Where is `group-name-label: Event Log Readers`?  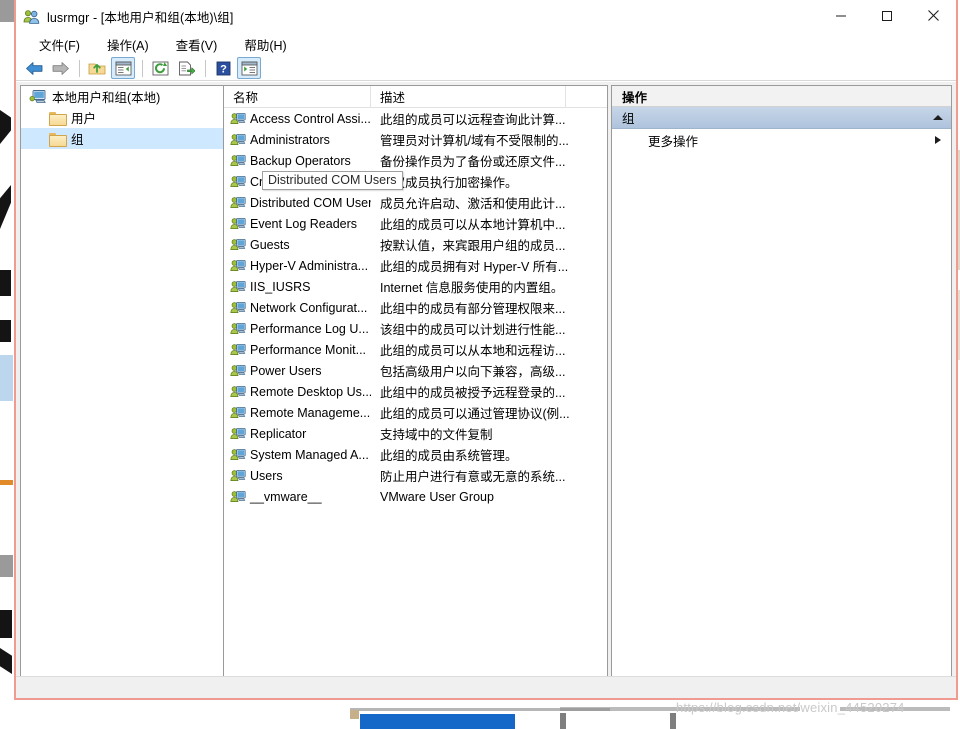 group-name-label: Event Log Readers is located at coordinates (304, 223).